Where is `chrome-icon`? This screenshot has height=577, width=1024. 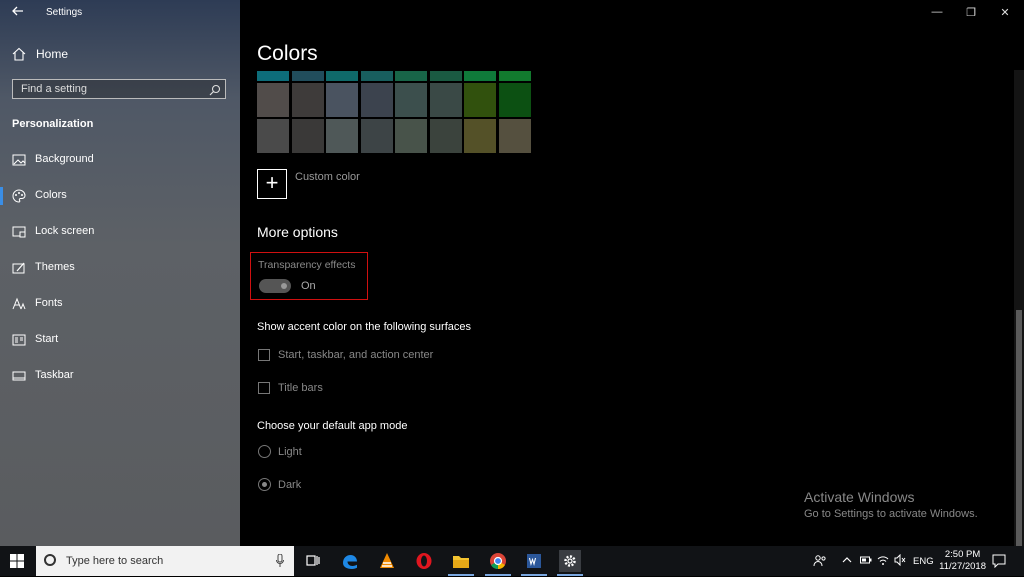 chrome-icon is located at coordinates (498, 561).